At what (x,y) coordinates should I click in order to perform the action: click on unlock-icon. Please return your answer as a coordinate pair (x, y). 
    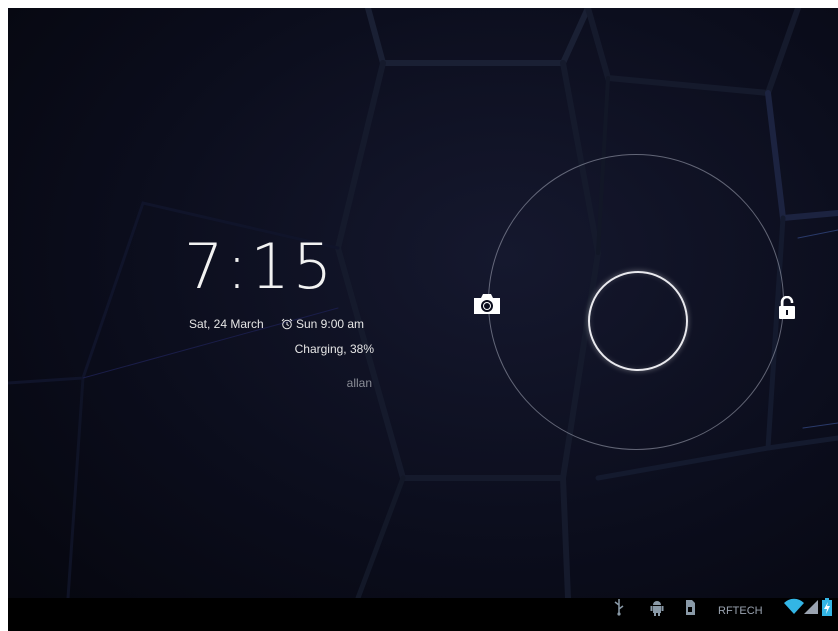
    Looking at the image, I should click on (787, 308).